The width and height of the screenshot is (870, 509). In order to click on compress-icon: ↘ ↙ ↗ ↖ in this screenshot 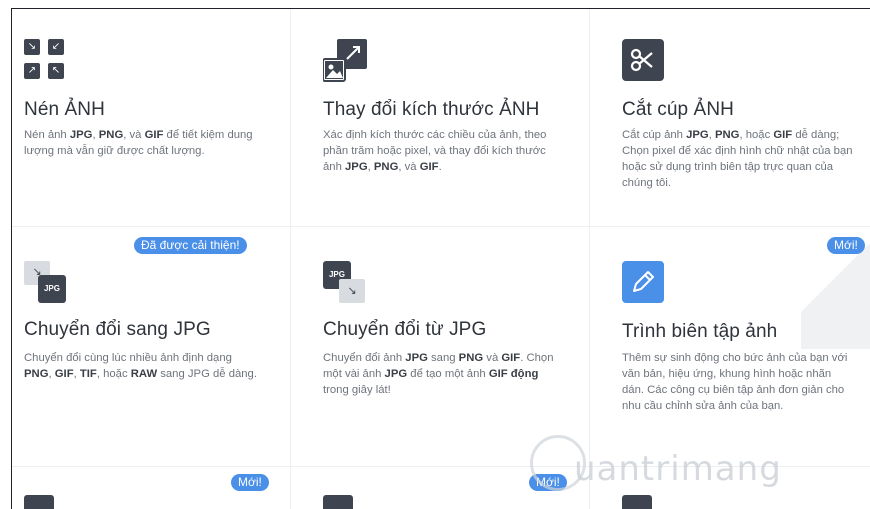, I will do `click(46, 61)`.